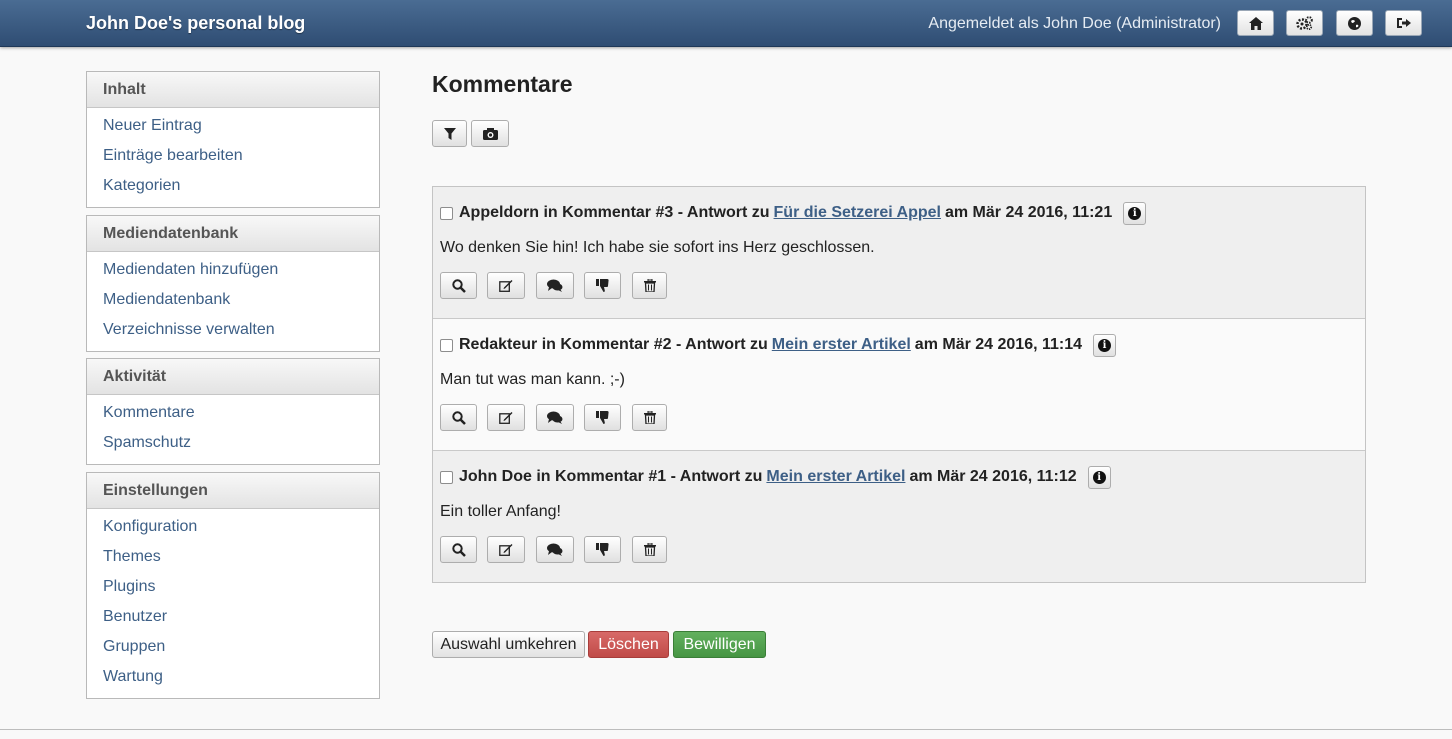  What do you see at coordinates (502, 84) in the screenshot?
I see `page-title: Kommentare` at bounding box center [502, 84].